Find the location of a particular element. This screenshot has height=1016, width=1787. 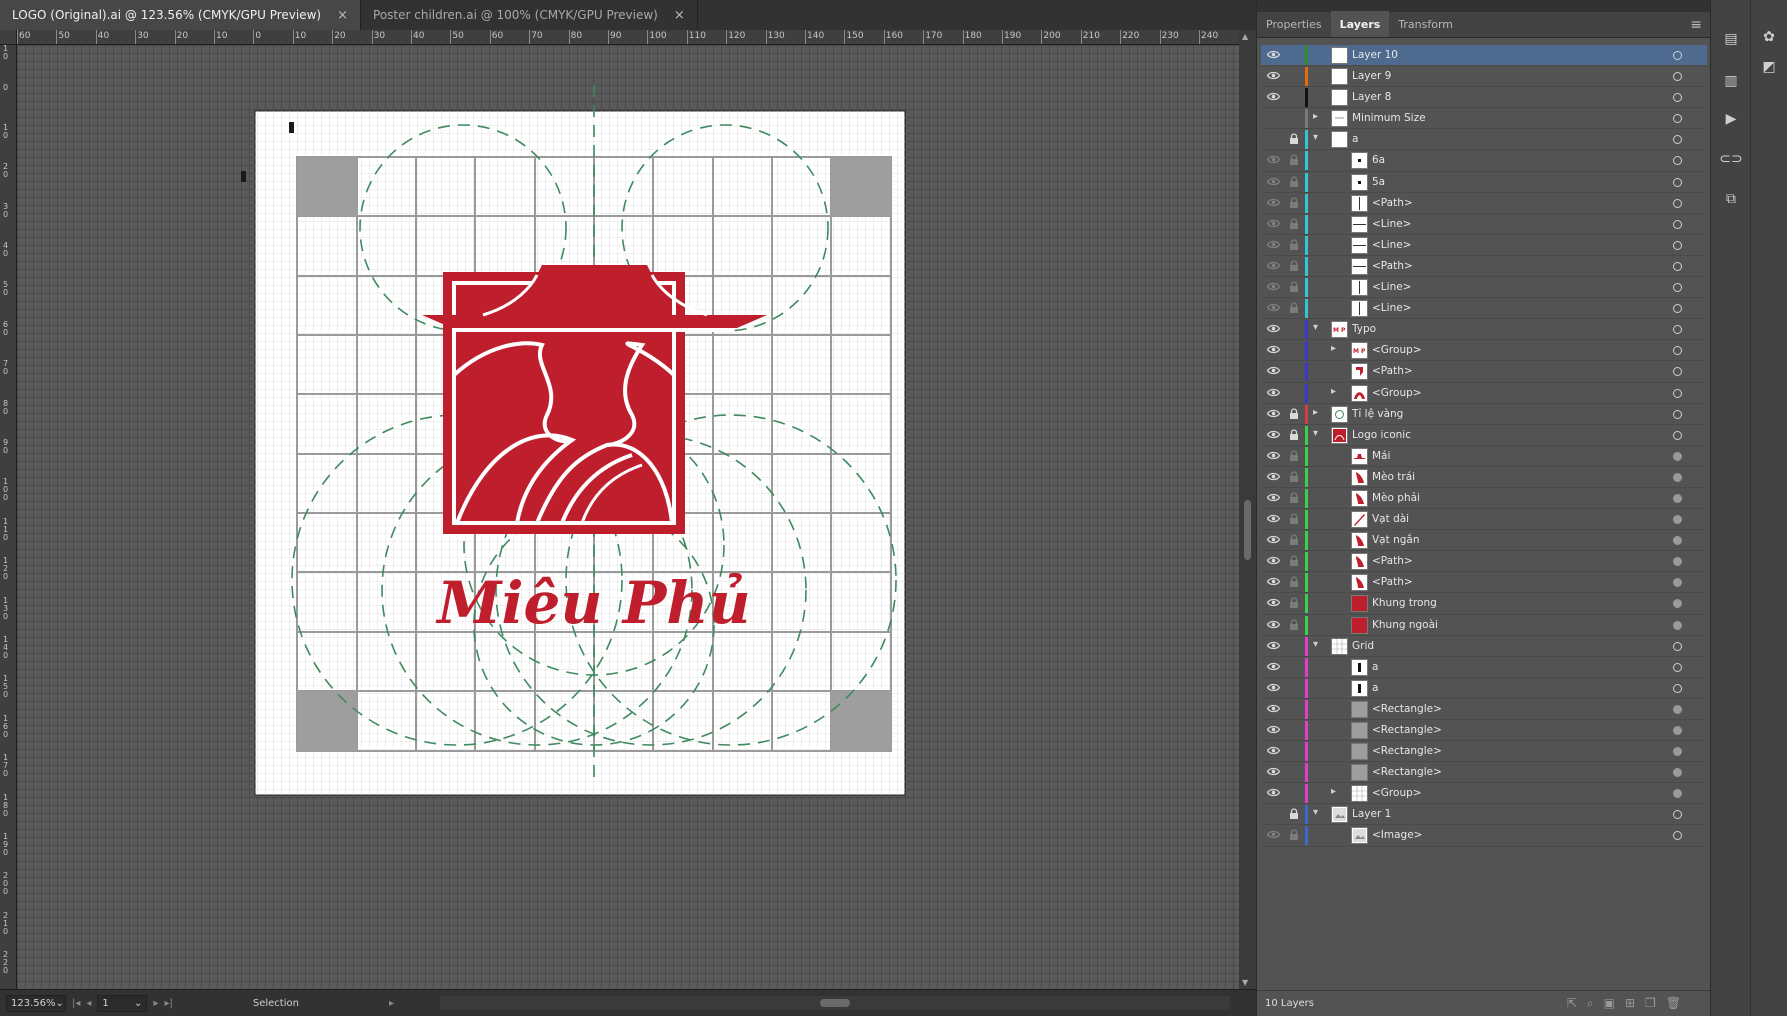

image-trace-icon: ◩ is located at coordinates (1769, 67).